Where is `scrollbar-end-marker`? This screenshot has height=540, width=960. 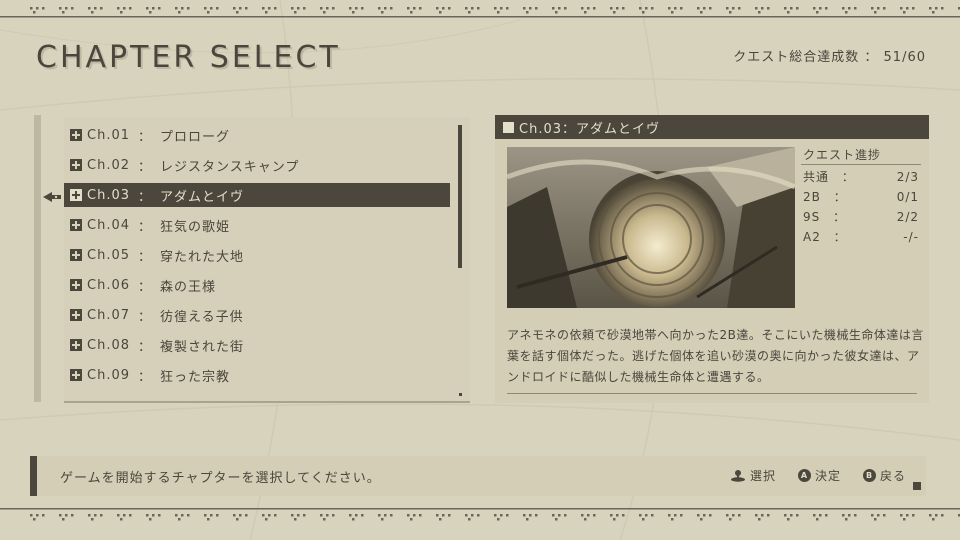 scrollbar-end-marker is located at coordinates (460, 394).